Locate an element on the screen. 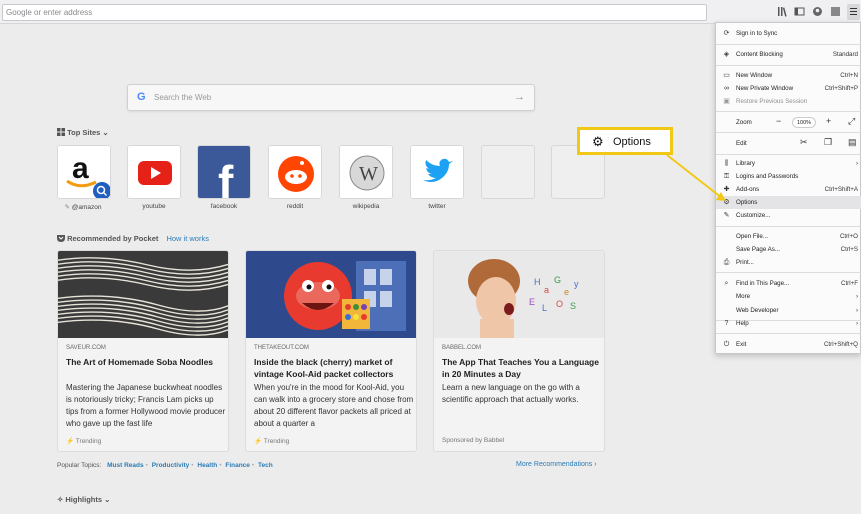 The height and width of the screenshot is (514, 861). callout-arrow is located at coordinates (696, 177).